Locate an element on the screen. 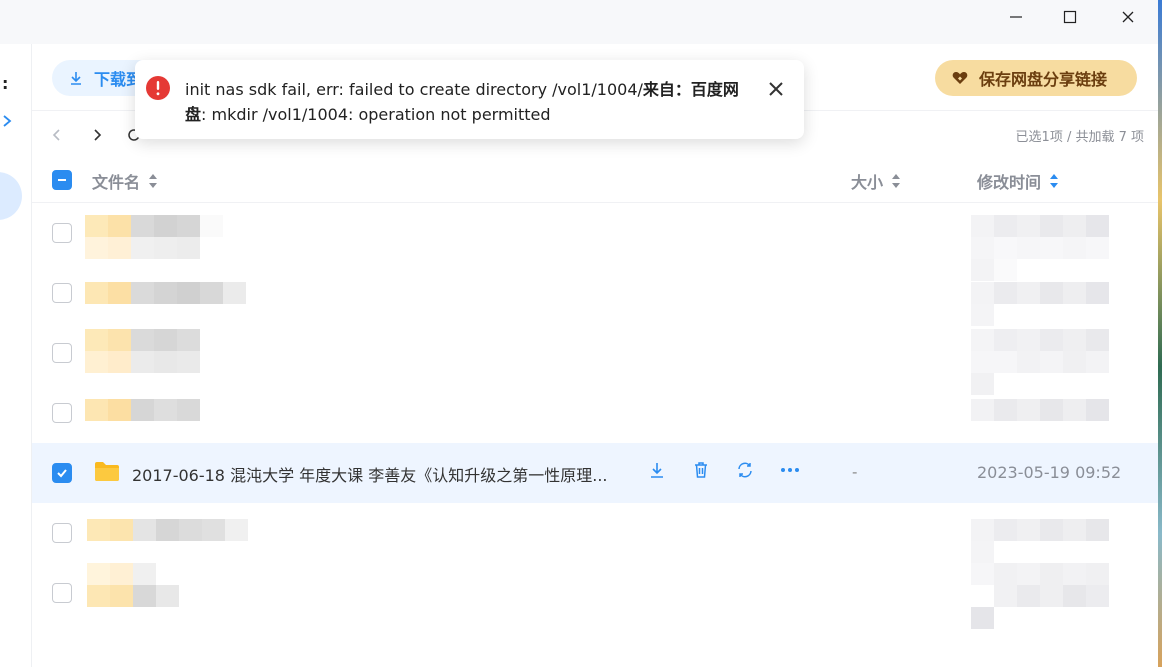 The image size is (1162, 667). heart-icon is located at coordinates (960, 77).